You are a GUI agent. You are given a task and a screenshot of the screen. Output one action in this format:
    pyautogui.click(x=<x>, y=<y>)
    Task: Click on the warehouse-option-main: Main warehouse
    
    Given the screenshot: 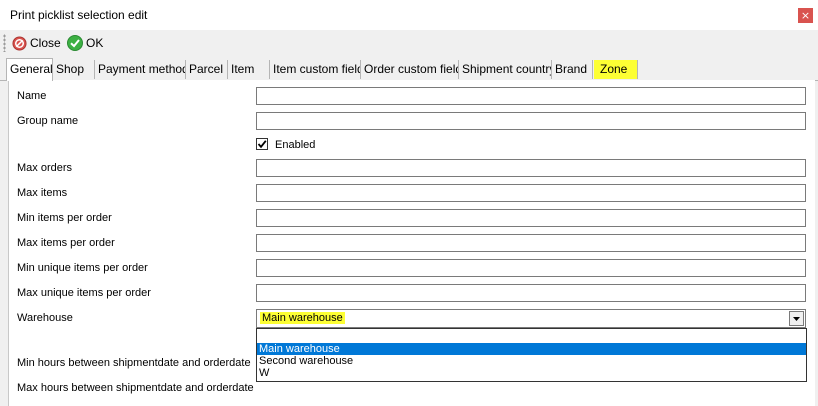 What is the action you would take?
    pyautogui.click(x=531, y=349)
    